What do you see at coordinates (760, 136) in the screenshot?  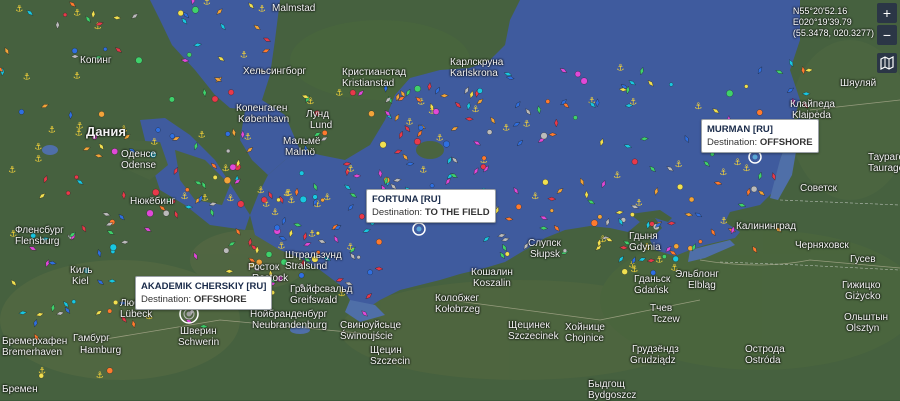 I see `vessel-callout-murman: MURMAN [RU] Destination: OFFSHORE` at bounding box center [760, 136].